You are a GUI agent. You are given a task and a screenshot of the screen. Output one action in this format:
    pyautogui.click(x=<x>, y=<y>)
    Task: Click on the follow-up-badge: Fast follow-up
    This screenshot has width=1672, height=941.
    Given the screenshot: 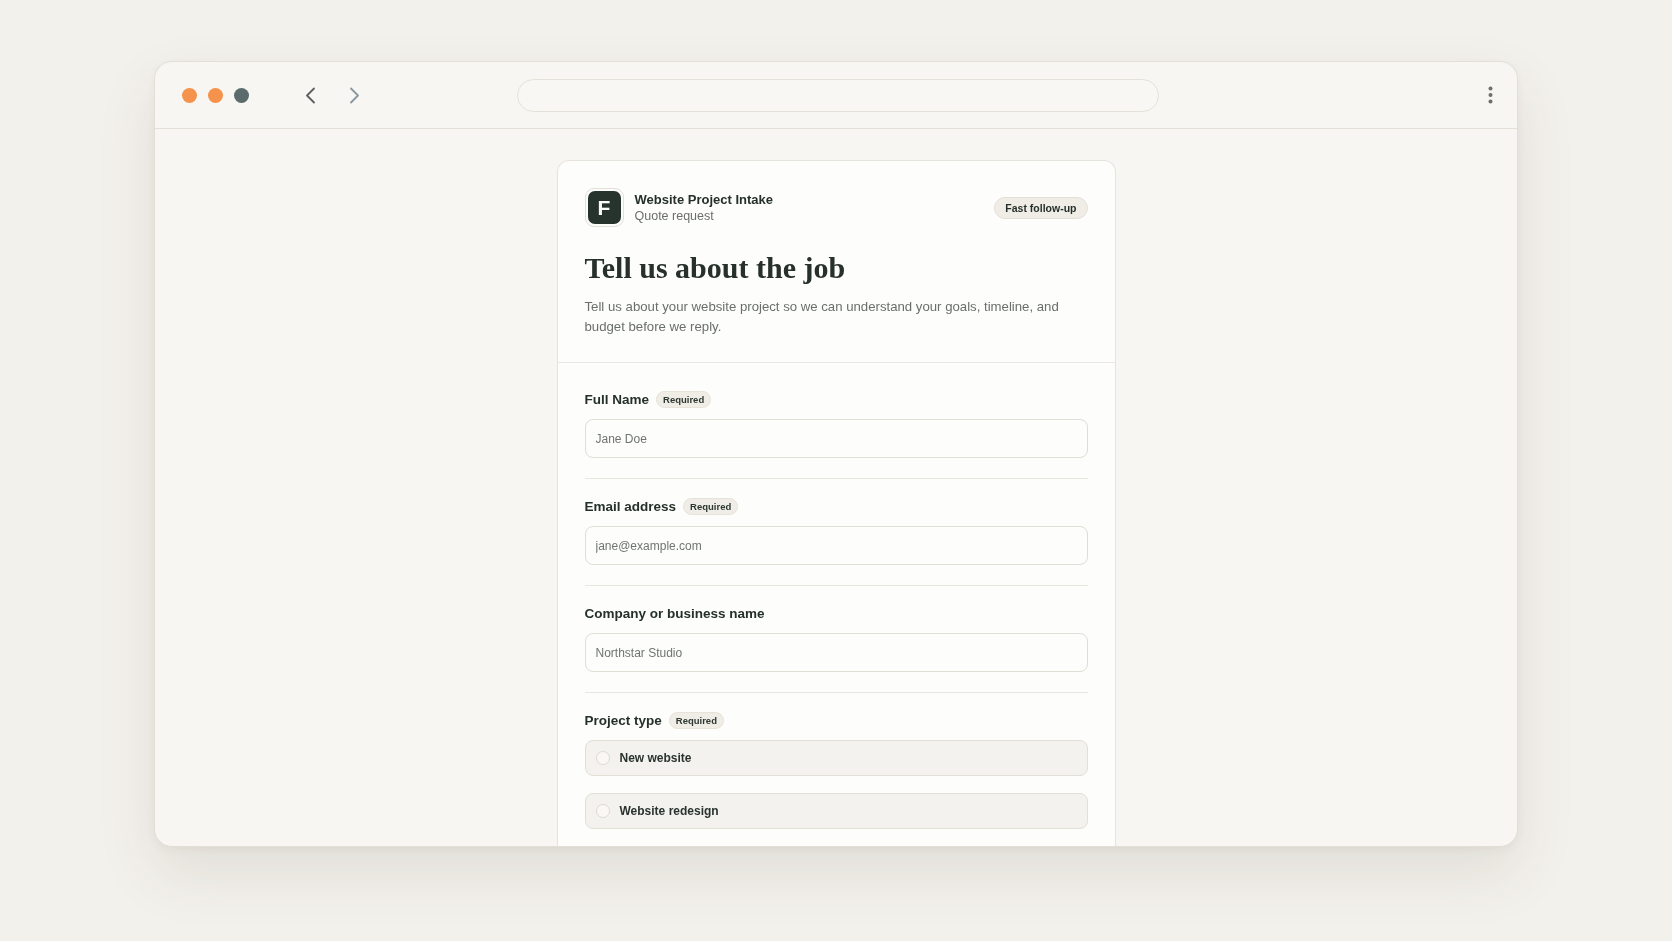 What is the action you would take?
    pyautogui.click(x=1041, y=207)
    